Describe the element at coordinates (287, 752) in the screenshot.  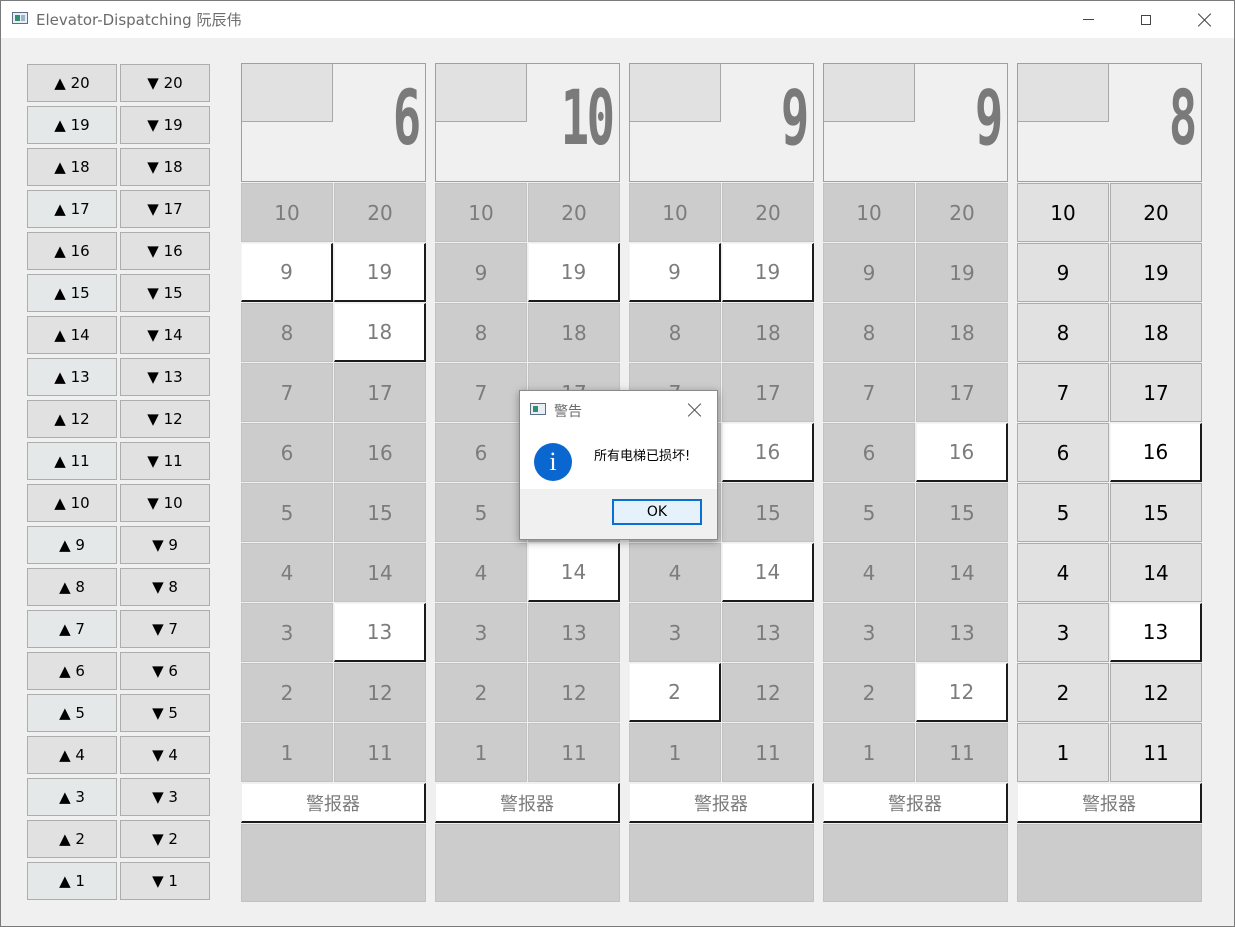
I see `elevator-1-floor-button-1: 1` at that location.